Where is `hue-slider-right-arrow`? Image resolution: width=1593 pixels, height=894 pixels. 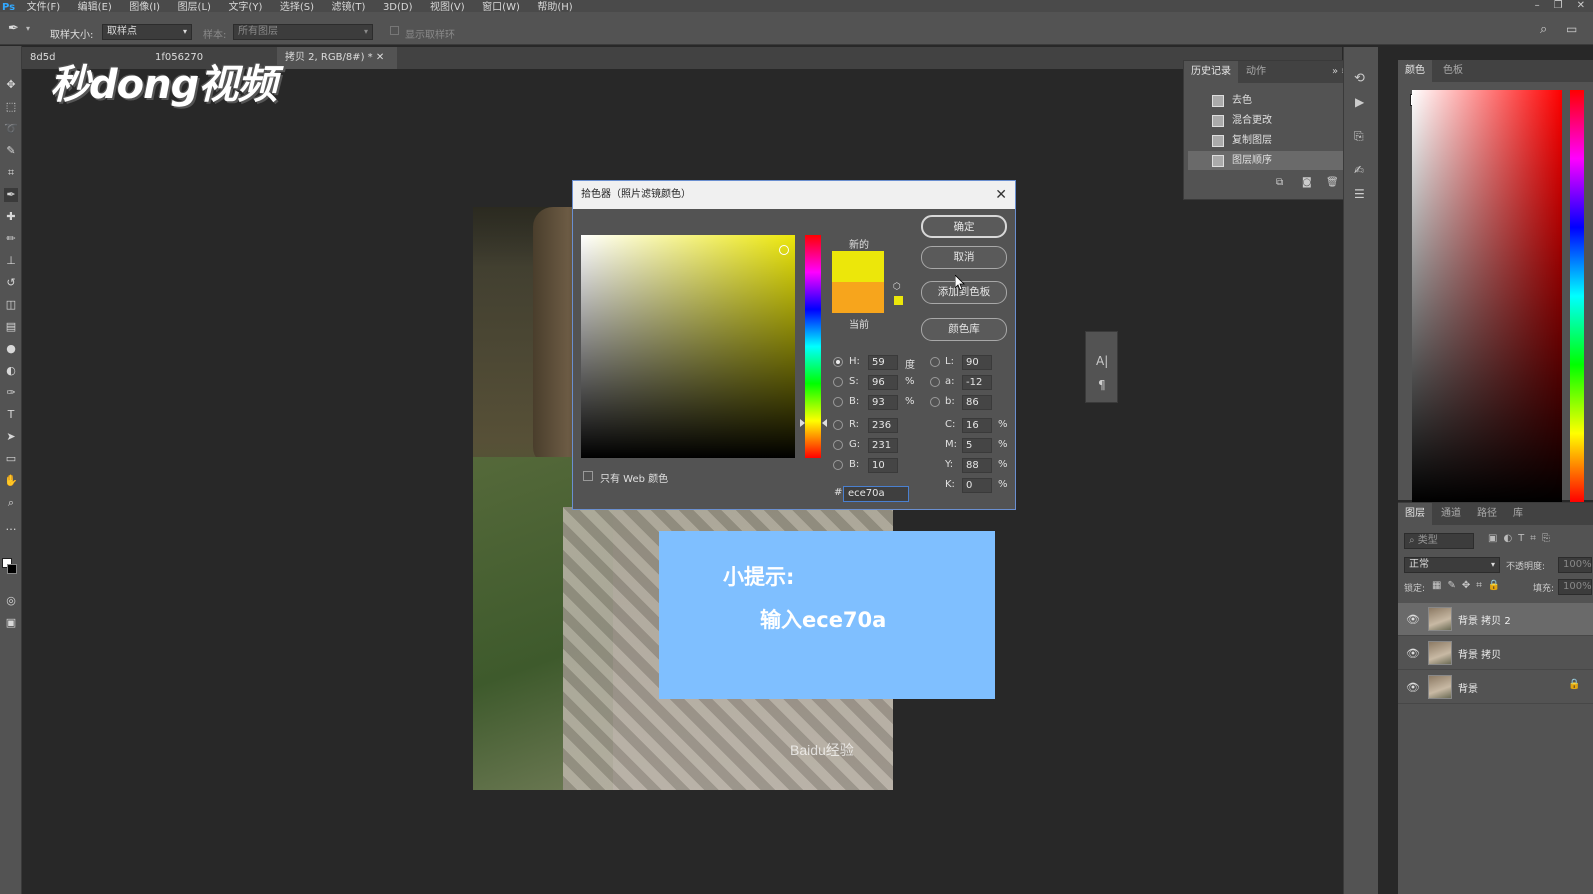 hue-slider-right-arrow is located at coordinates (824, 423).